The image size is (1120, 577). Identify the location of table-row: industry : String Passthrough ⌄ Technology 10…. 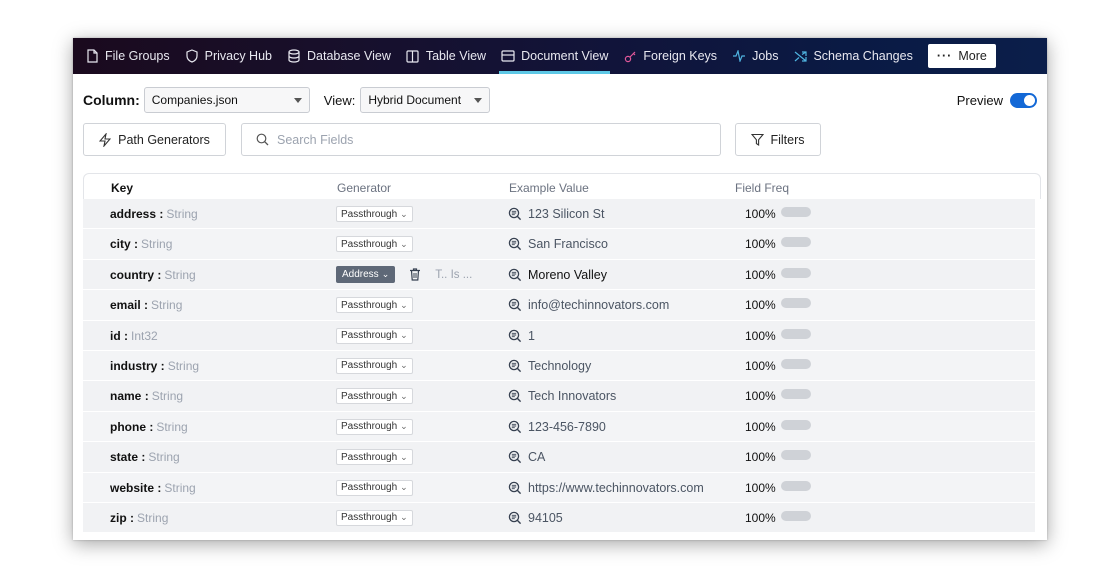
(559, 366).